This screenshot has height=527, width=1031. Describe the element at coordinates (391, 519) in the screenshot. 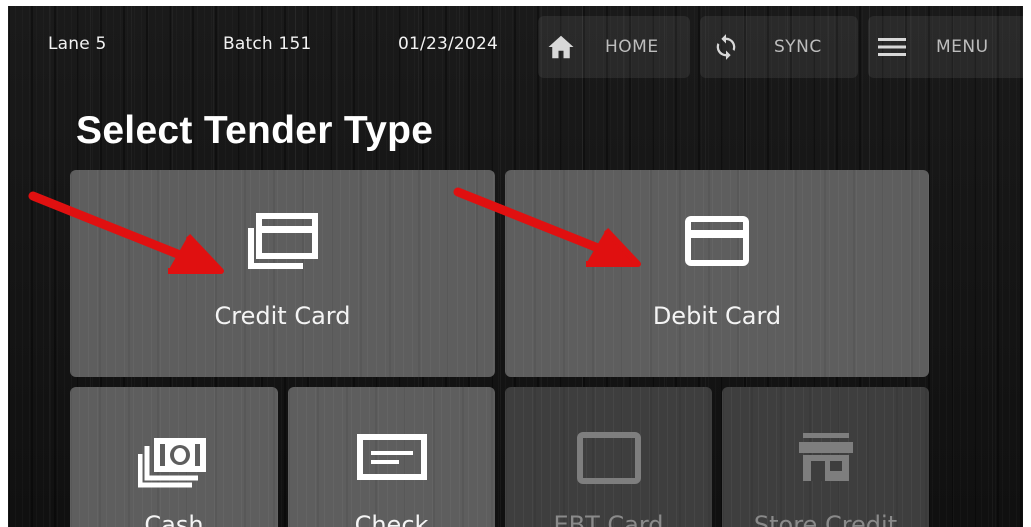

I see `check-label: Check` at that location.